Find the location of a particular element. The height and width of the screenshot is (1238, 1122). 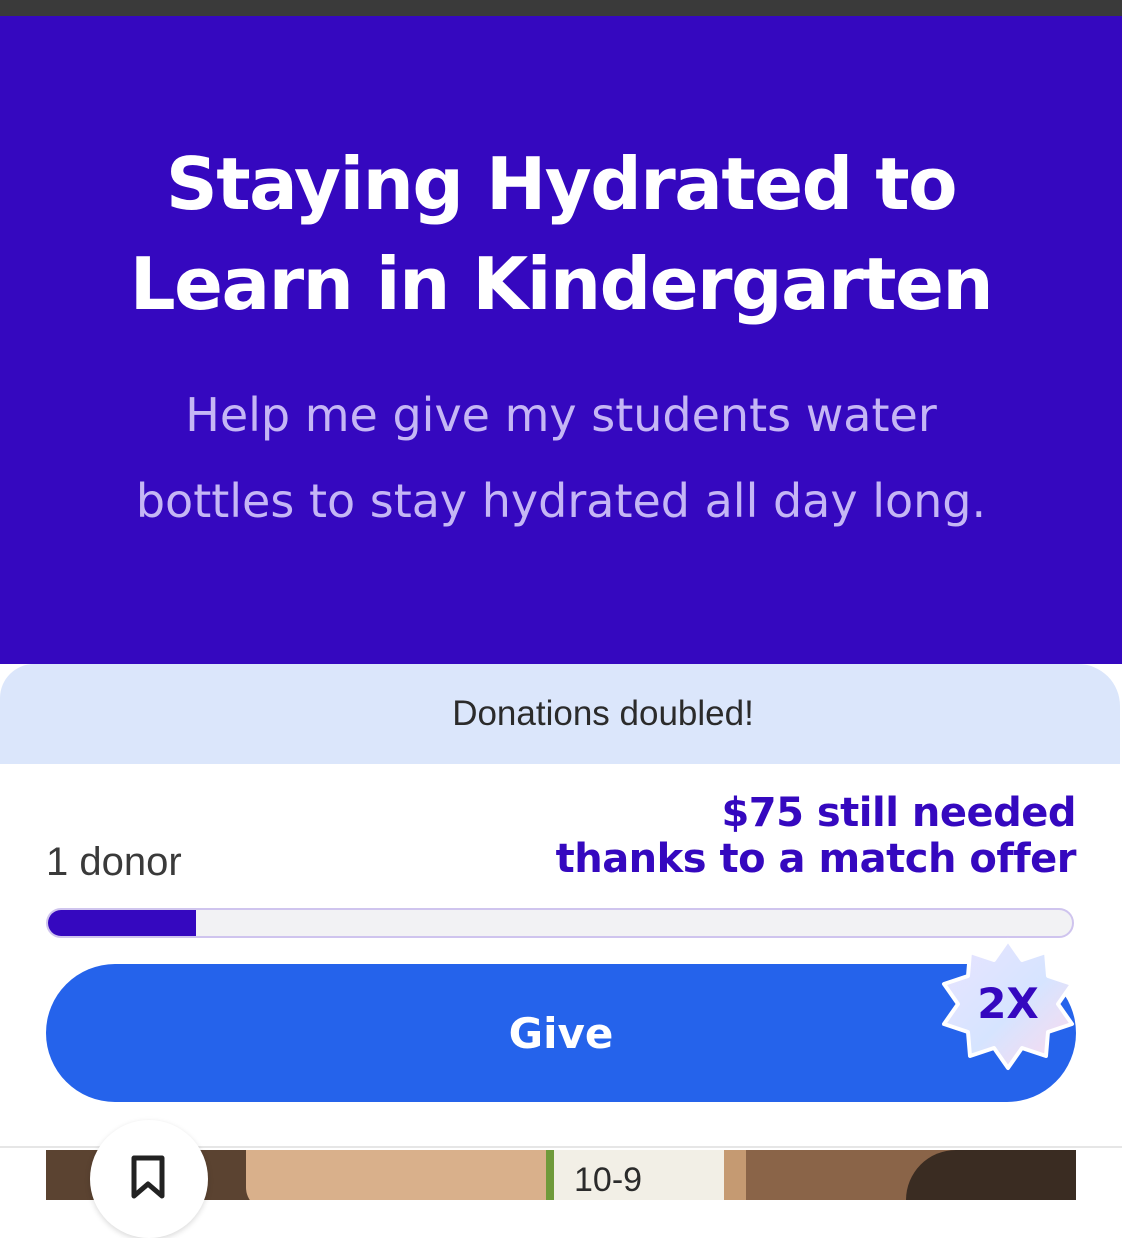

match-2x-badge: 2X is located at coordinates (1008, 1004).